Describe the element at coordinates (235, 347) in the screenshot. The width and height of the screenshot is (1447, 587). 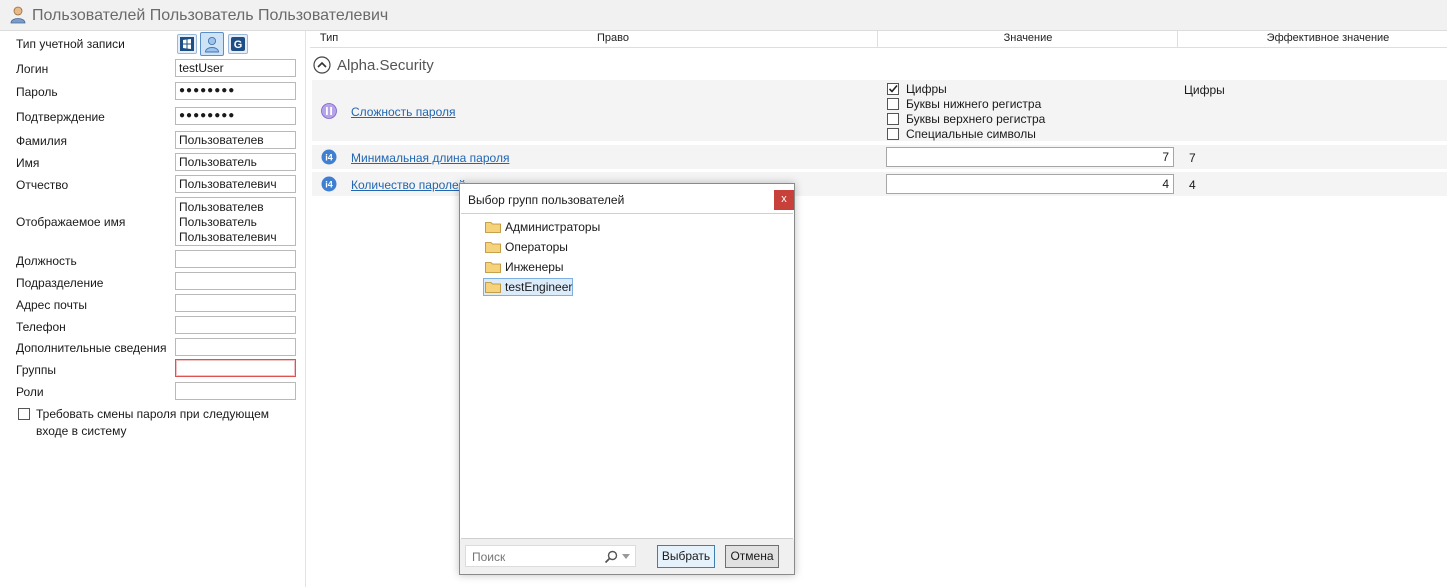
I see `extra-info-input` at that location.